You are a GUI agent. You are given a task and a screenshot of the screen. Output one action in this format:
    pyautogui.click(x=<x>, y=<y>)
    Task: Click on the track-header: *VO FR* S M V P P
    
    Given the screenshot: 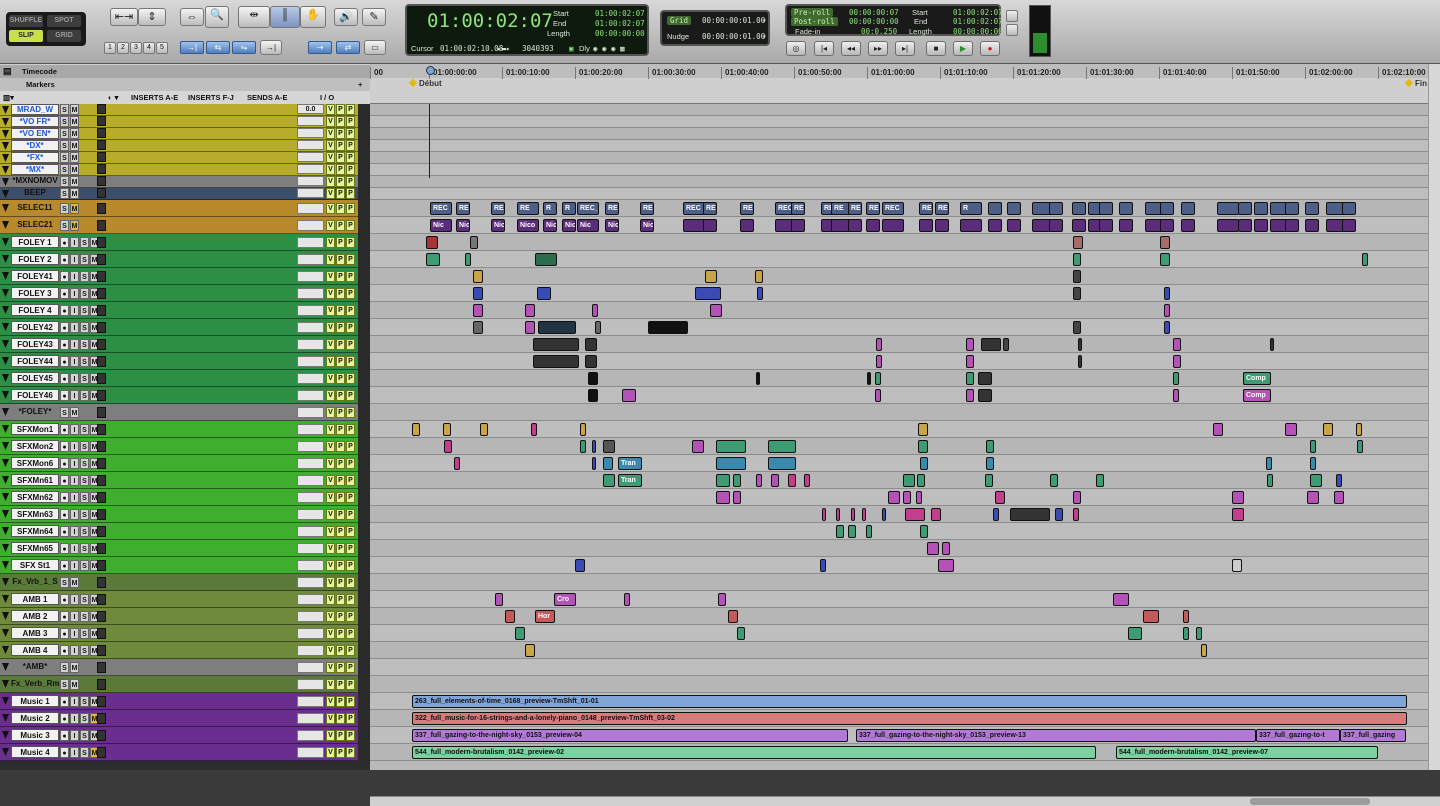 What is the action you would take?
    pyautogui.click(x=179, y=122)
    